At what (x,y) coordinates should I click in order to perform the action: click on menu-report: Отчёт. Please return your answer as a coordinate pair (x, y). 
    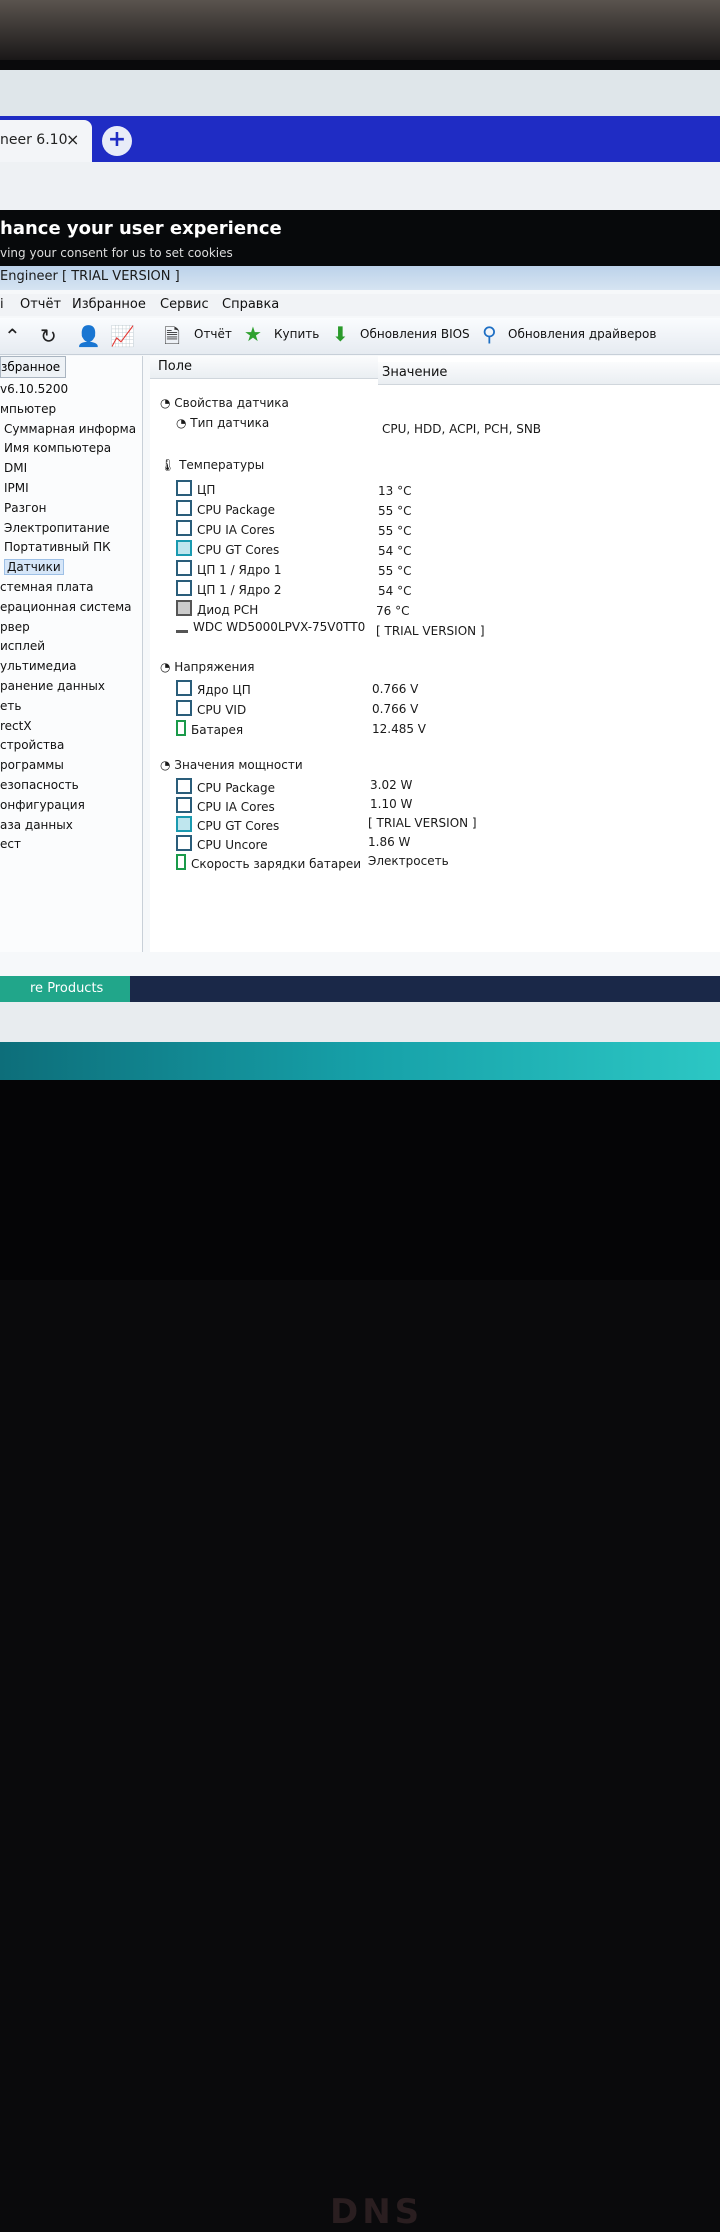
    Looking at the image, I should click on (40, 304).